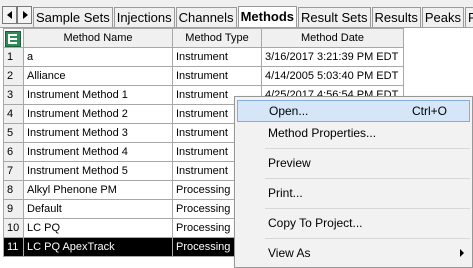 The width and height of the screenshot is (473, 268). Describe the element at coordinates (98, 247) in the screenshot. I see `method-name-cell: LC PQ ApexTrack` at that location.